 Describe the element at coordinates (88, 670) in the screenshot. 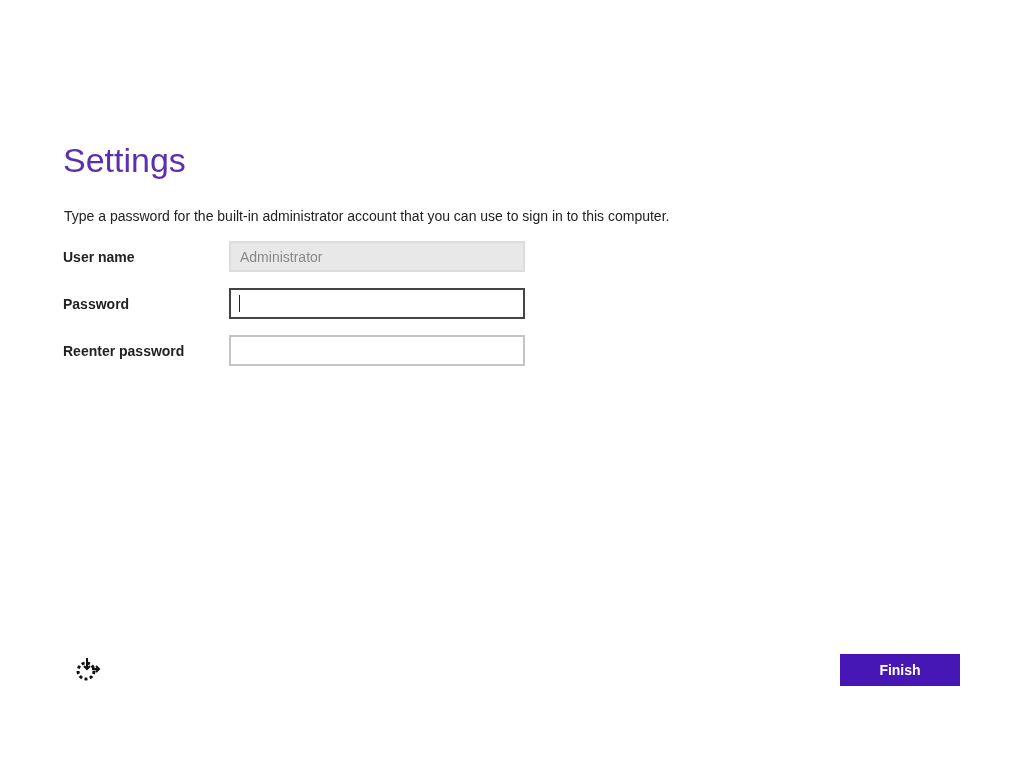

I see `ease-of-access-icon` at that location.